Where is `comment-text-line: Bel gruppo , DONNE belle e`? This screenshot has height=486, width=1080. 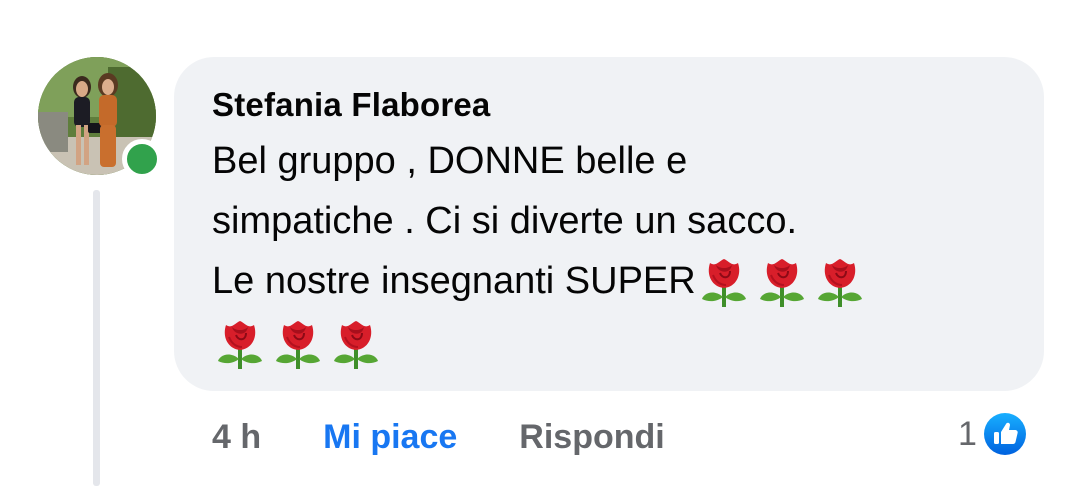 comment-text-line: Bel gruppo , DONNE belle e is located at coordinates (450, 161).